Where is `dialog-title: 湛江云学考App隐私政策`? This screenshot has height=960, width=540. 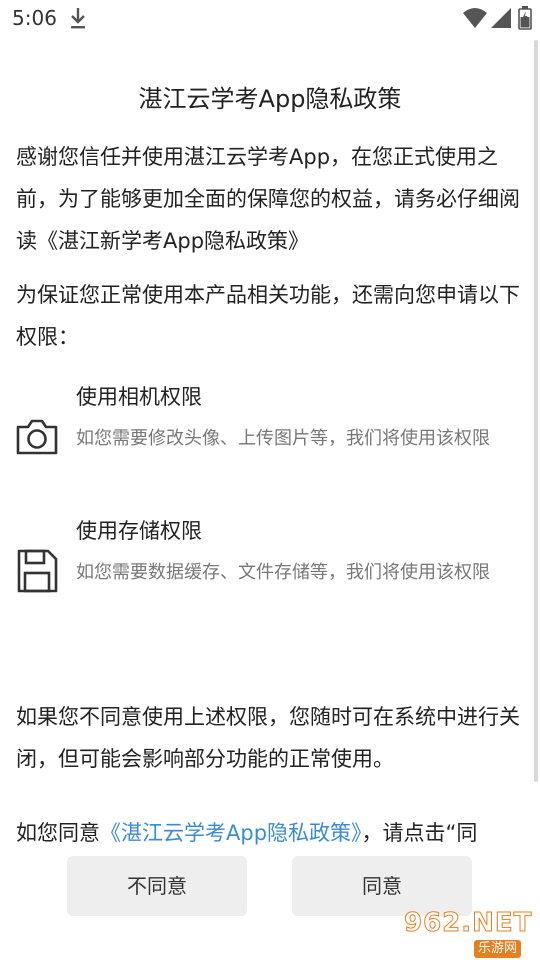
dialog-title: 湛江云学考App隐私政策 is located at coordinates (270, 99).